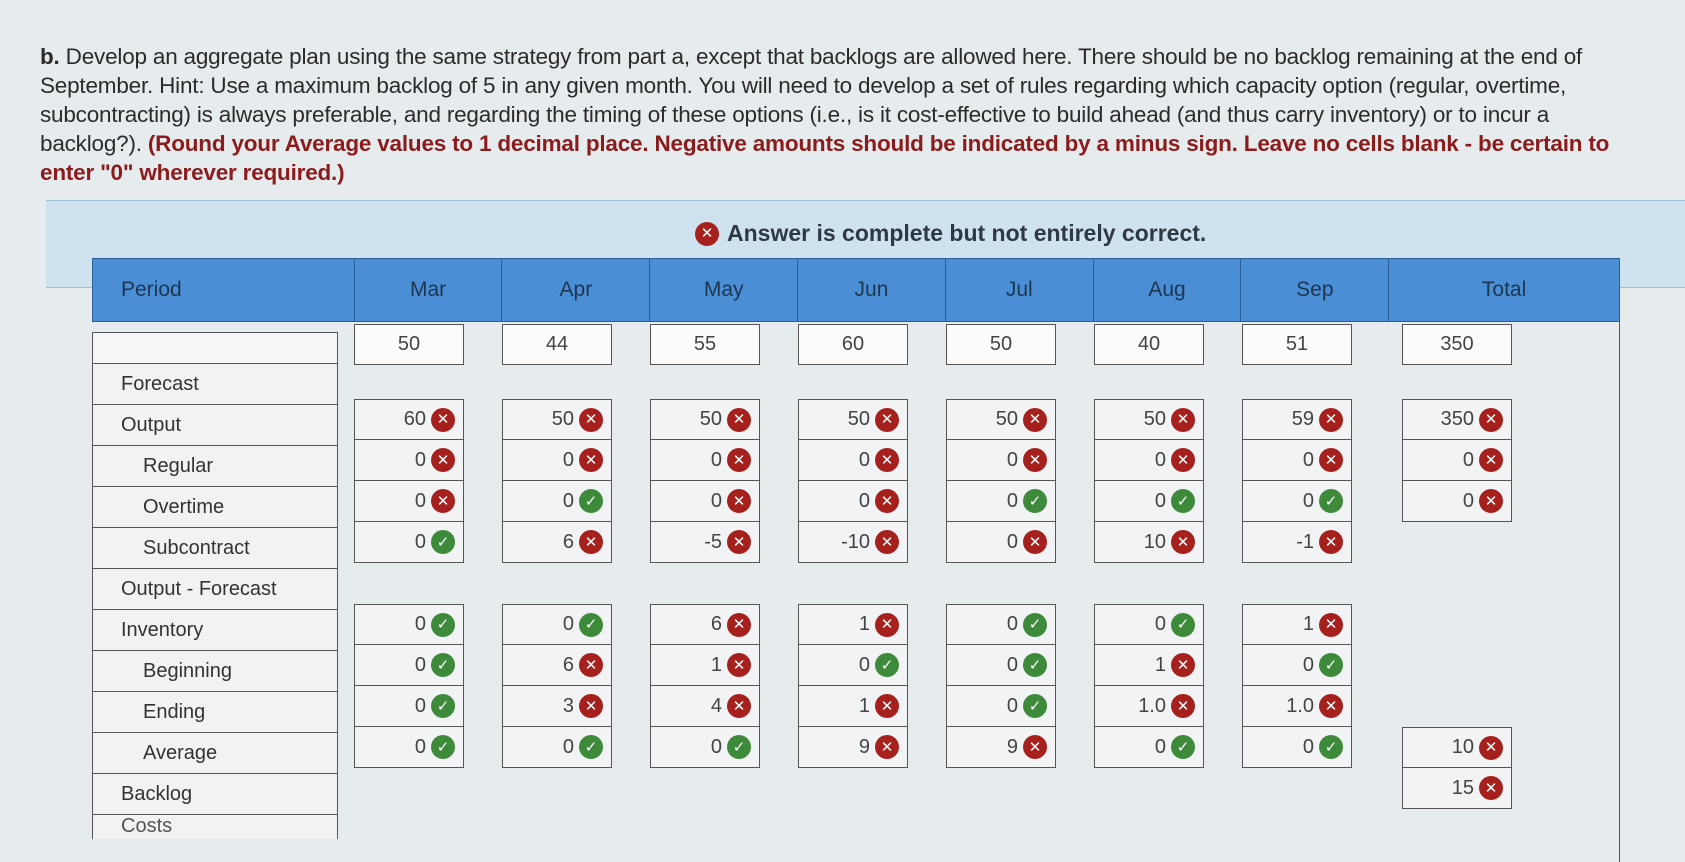  What do you see at coordinates (1457, 419) in the screenshot?
I see `total-regular-input: 350 ✕` at bounding box center [1457, 419].